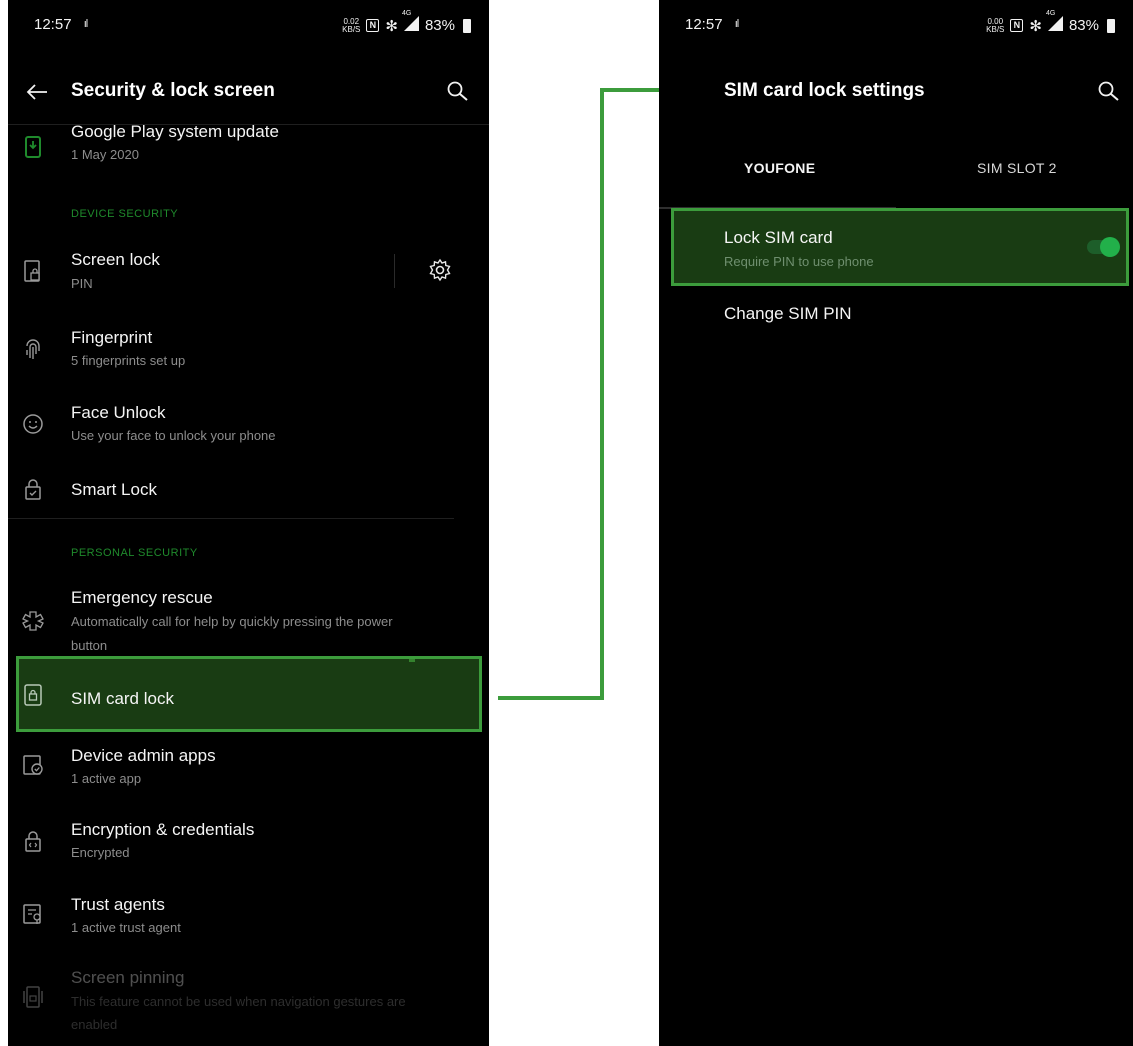 This screenshot has height=1046, width=1133. I want to click on screen-lock-icon, so click(32, 271).